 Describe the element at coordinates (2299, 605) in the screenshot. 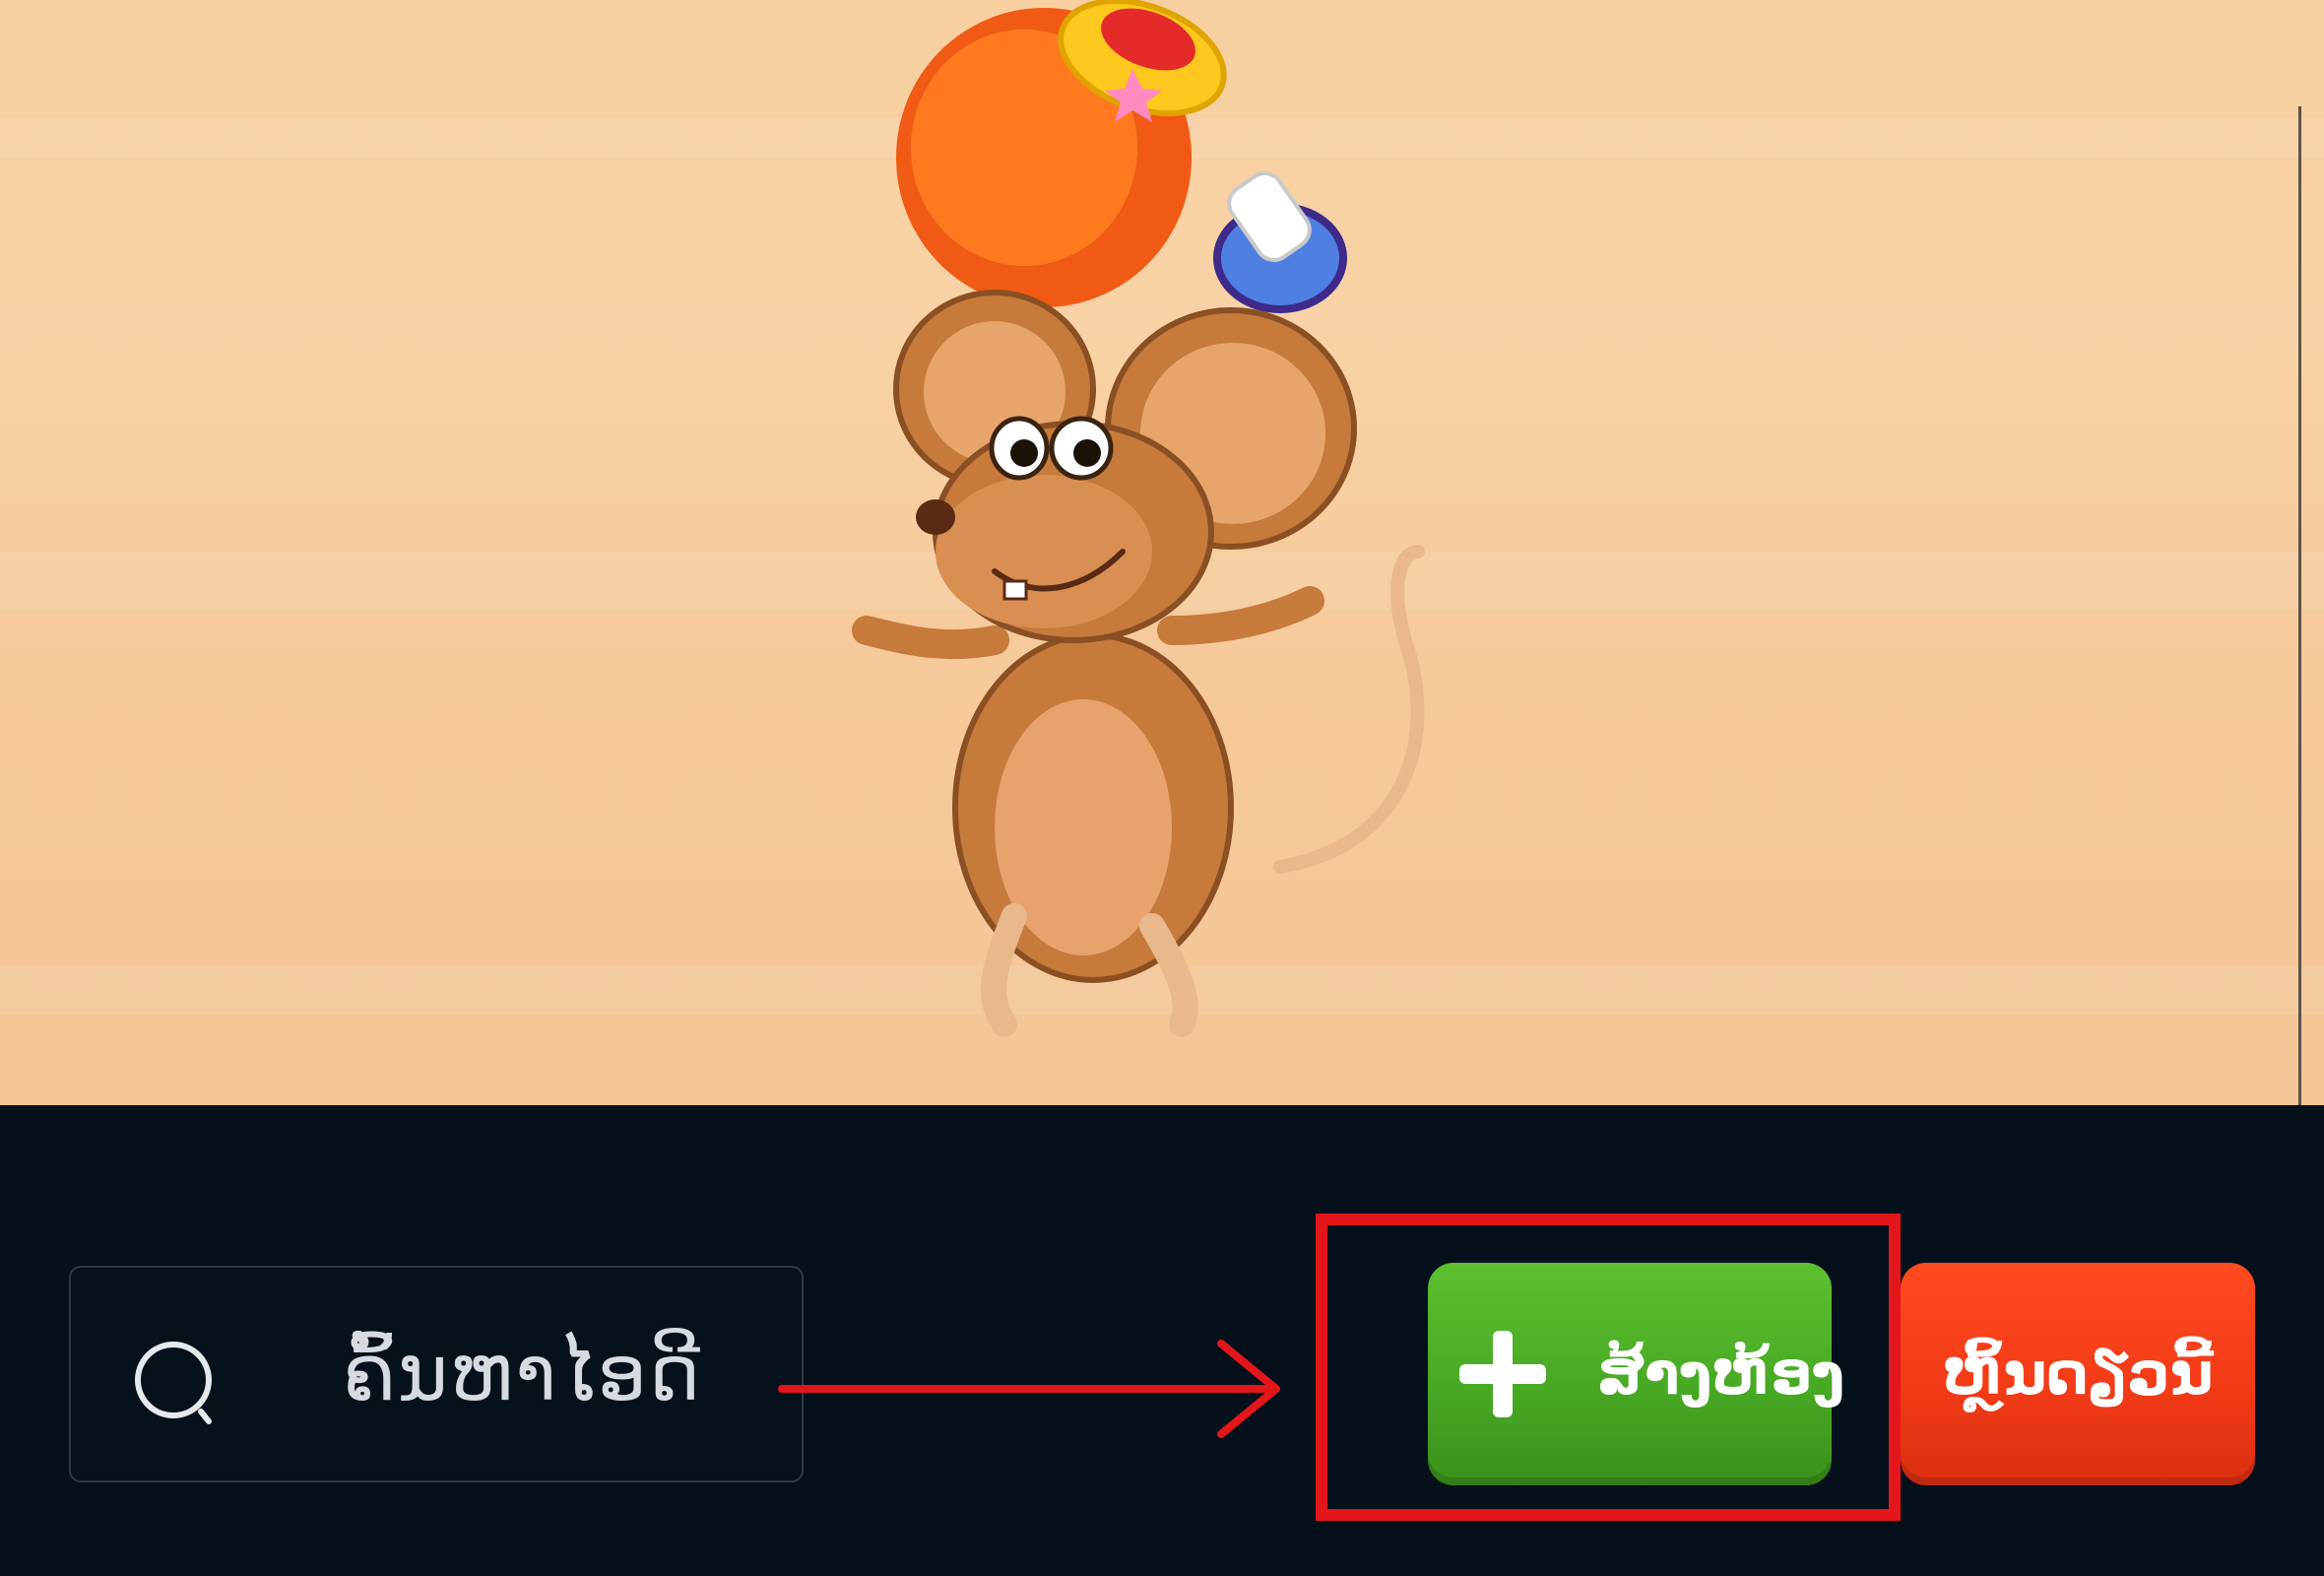

I see `banner-edge-line` at that location.